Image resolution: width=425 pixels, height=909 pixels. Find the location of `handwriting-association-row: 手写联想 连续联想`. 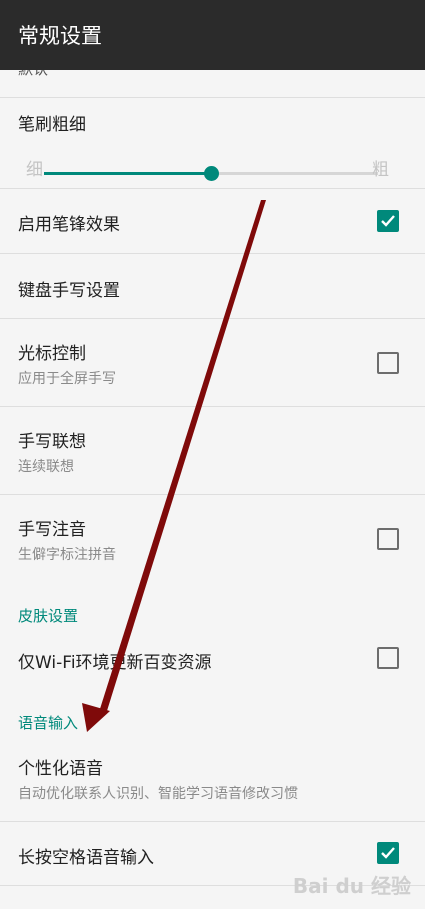

handwriting-association-row: 手写联想 连续联想 is located at coordinates (212, 451).